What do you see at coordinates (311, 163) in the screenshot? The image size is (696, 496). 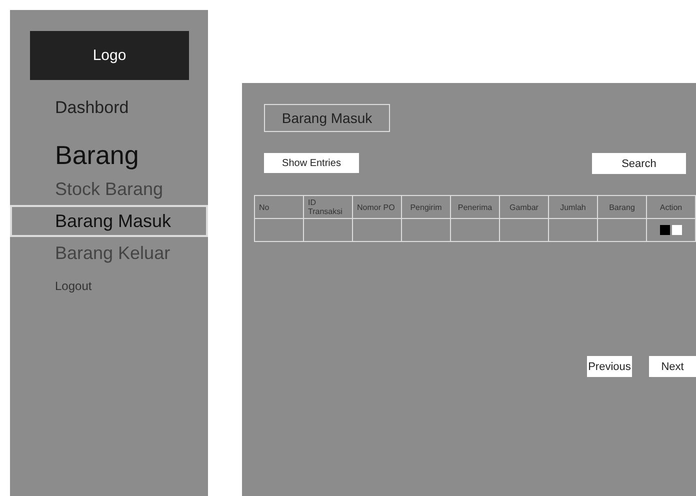 I see `show-entries-button: Show Entries` at bounding box center [311, 163].